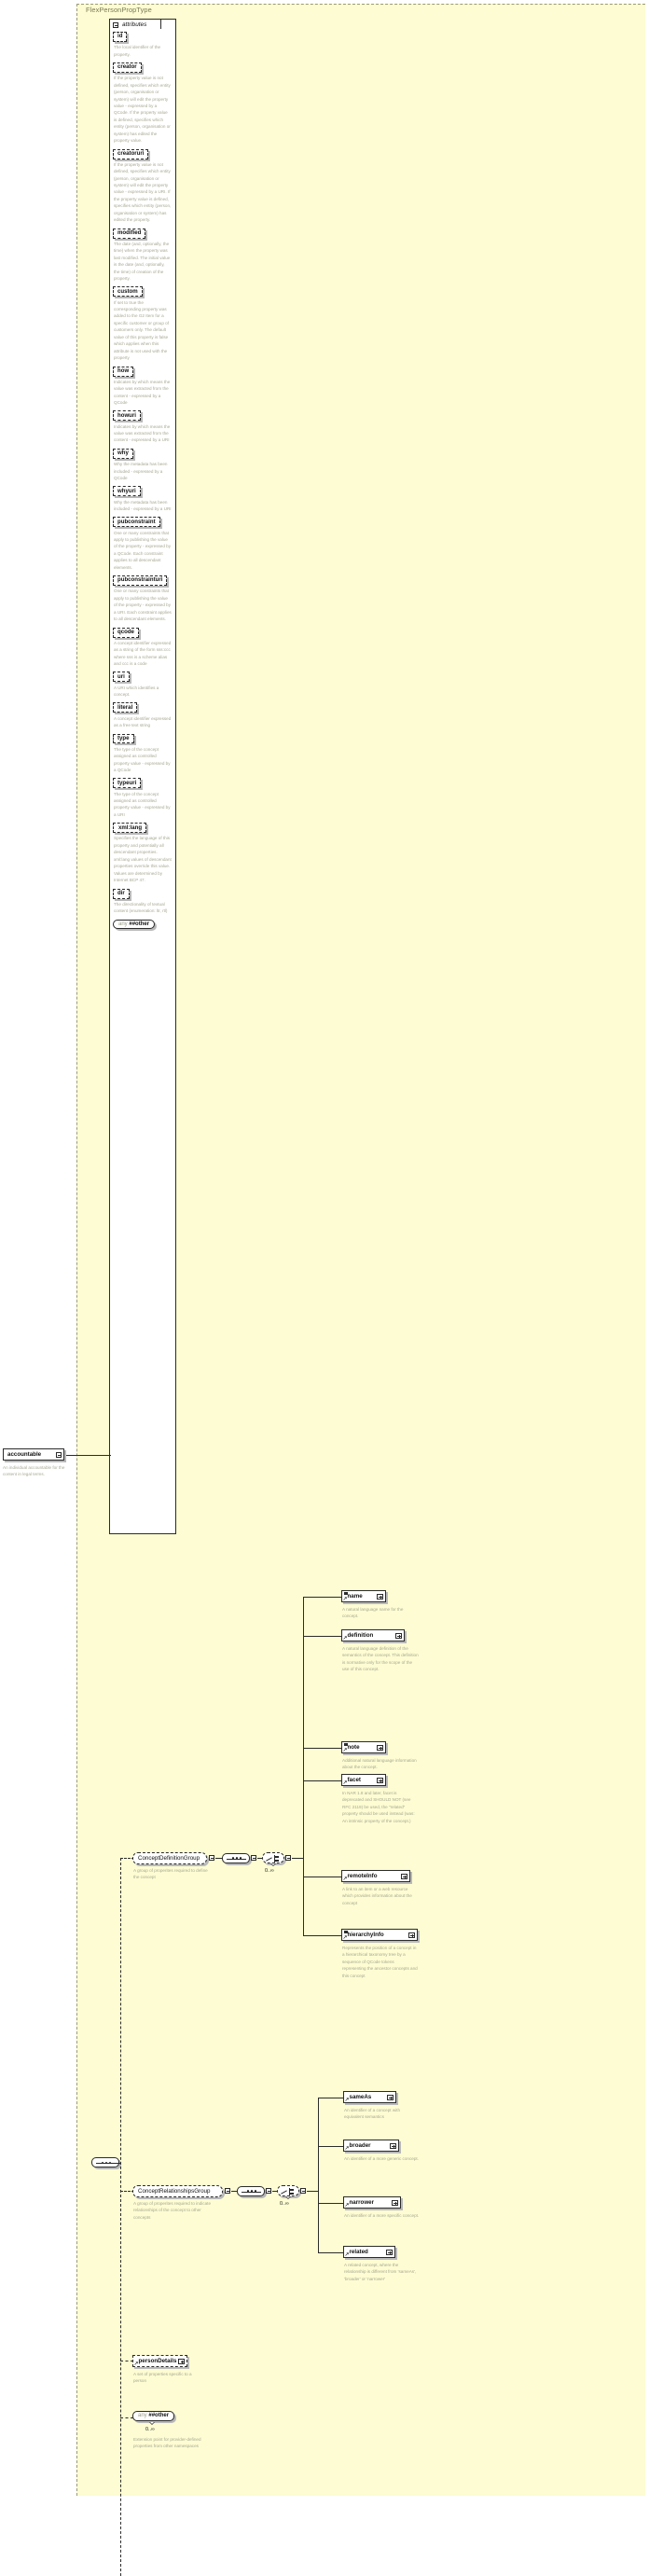  Describe the element at coordinates (389, 2253) in the screenshot. I see `expand-related-icon` at that location.